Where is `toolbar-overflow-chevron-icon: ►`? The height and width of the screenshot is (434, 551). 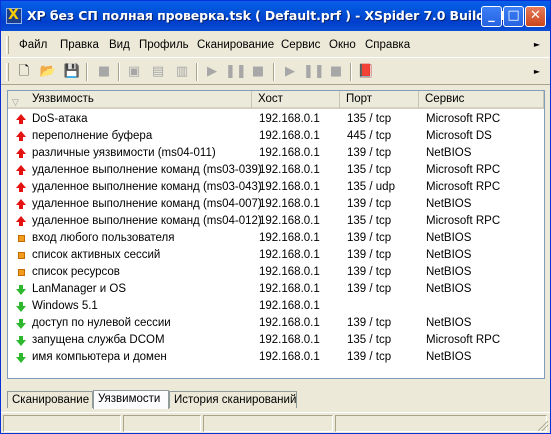
toolbar-overflow-chevron-icon: ► is located at coordinates (537, 71).